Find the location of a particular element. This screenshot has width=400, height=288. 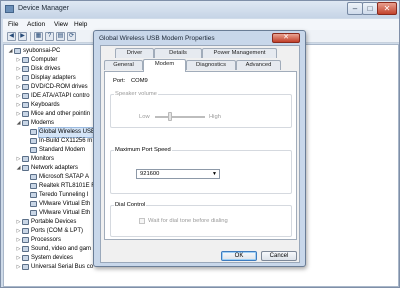

help-icon: ? is located at coordinates (49, 36).